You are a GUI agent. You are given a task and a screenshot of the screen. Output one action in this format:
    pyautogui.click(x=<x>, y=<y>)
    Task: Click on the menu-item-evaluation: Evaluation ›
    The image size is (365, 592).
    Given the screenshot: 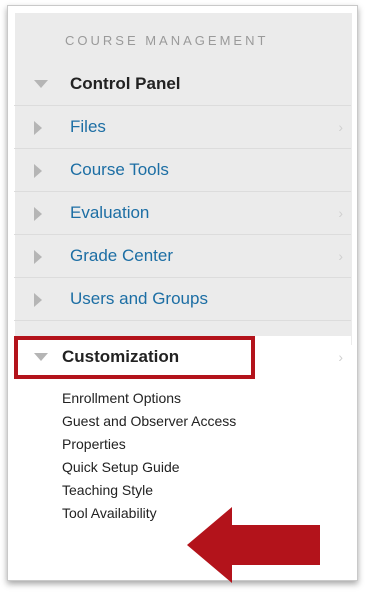 What is the action you would take?
    pyautogui.click(x=182, y=213)
    